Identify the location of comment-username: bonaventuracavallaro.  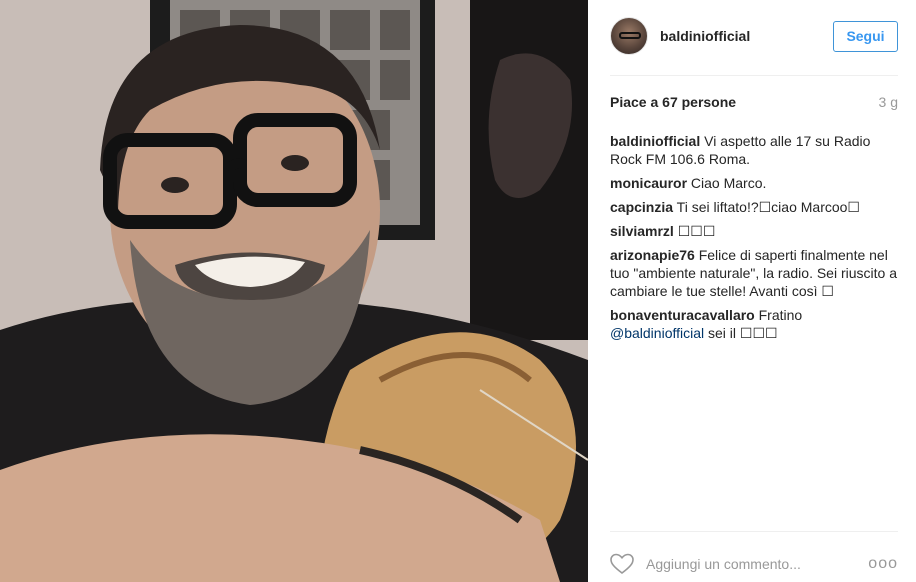
(682, 315).